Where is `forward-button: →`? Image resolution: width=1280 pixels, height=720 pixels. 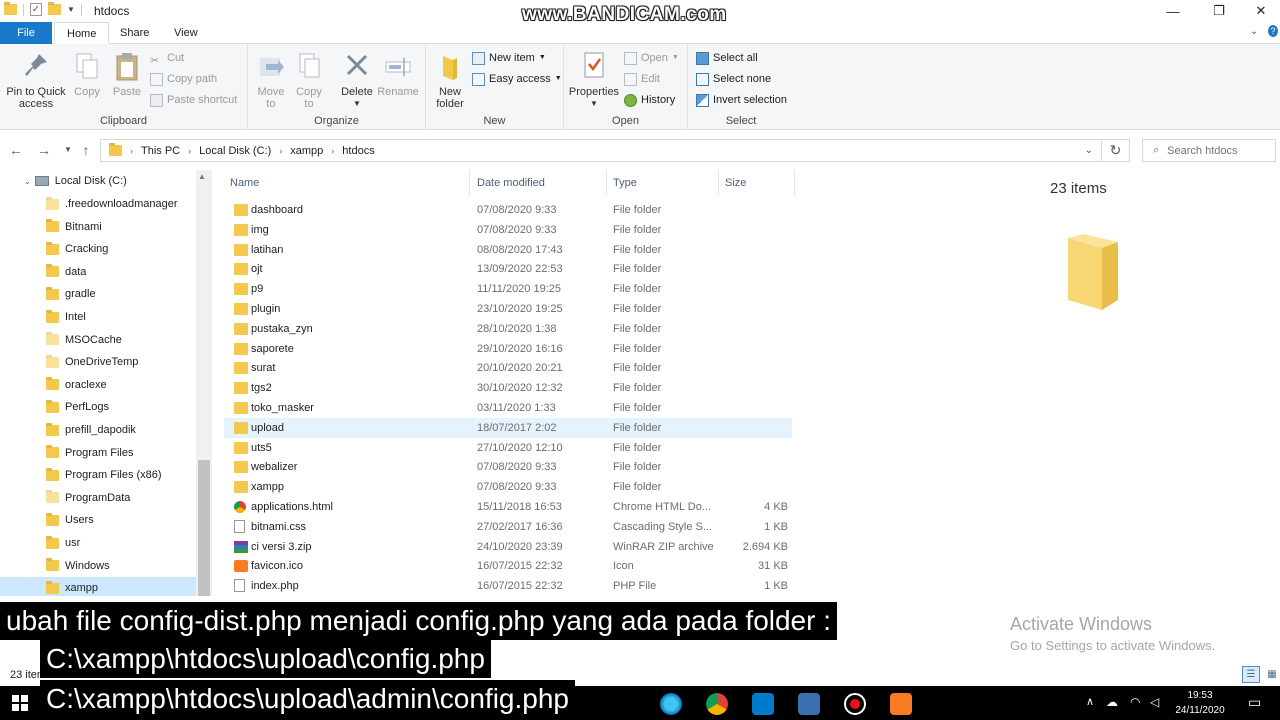
forward-button: → is located at coordinates (44, 150).